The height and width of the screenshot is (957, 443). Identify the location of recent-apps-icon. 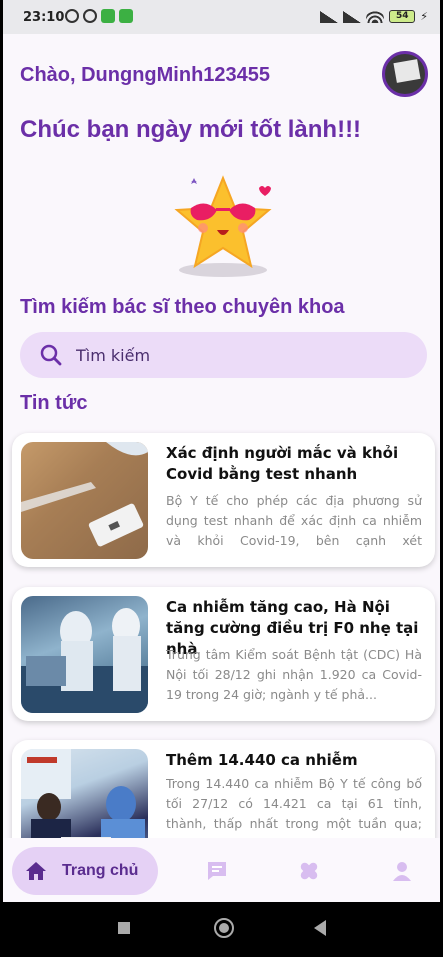
(124, 928).